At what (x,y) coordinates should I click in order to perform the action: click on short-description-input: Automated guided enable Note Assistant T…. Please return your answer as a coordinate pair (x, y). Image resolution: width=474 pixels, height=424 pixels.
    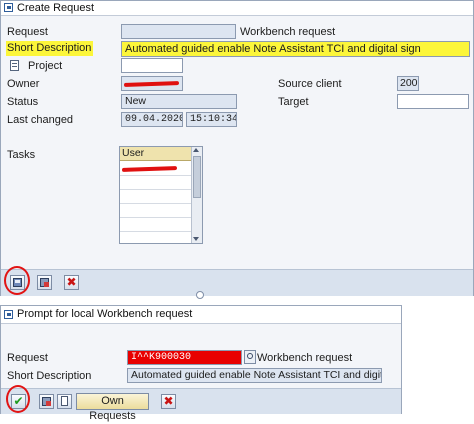
    Looking at the image, I should click on (295, 49).